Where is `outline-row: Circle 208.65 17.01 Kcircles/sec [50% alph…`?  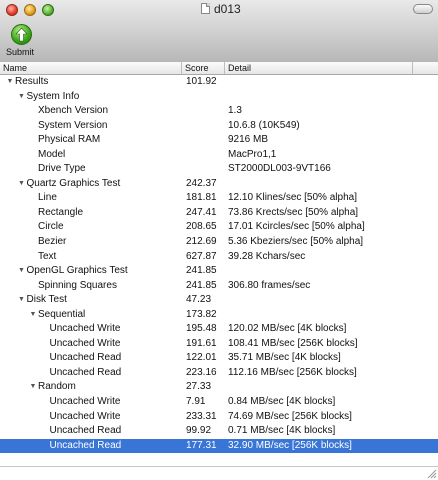
outline-row: Circle 208.65 17.01 Kcircles/sec [50% alph… is located at coordinates (219, 227).